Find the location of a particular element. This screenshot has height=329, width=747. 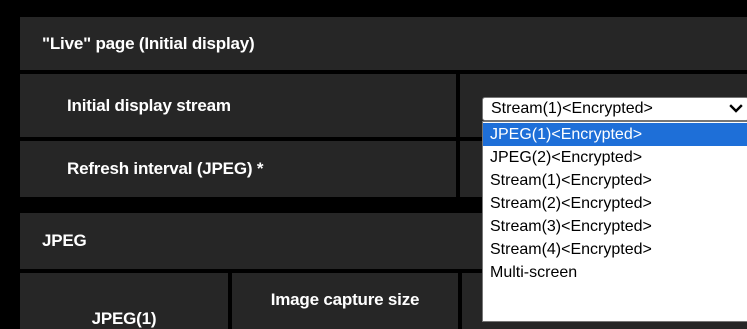

refresh-interval-label-cell: Refresh interval (JPEG) * is located at coordinates (238, 169).